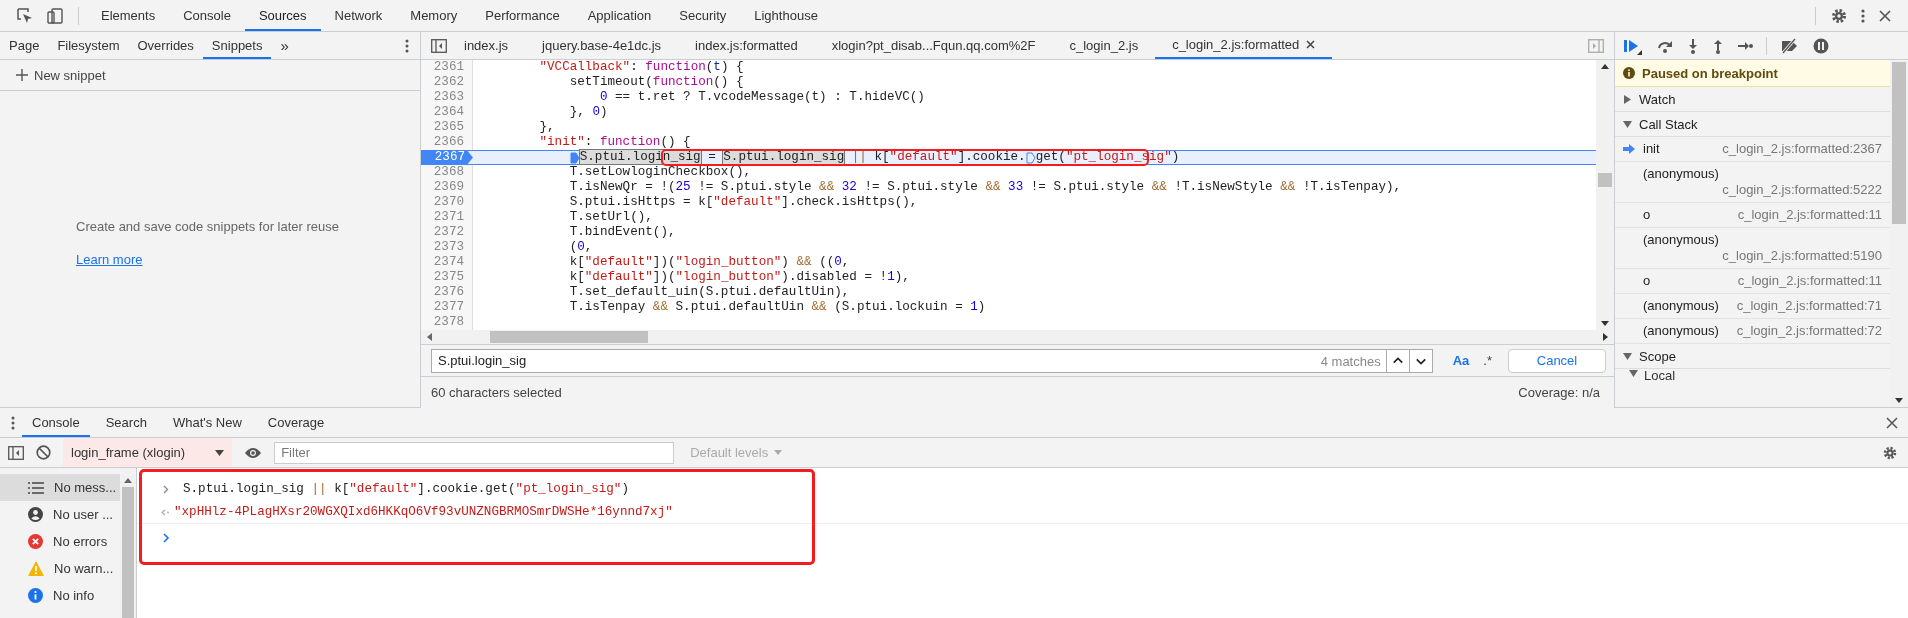 This screenshot has height=618, width=1908. Describe the element at coordinates (602, 45) in the screenshot. I see `file-tab: jquery.base-4e1dc.js` at that location.